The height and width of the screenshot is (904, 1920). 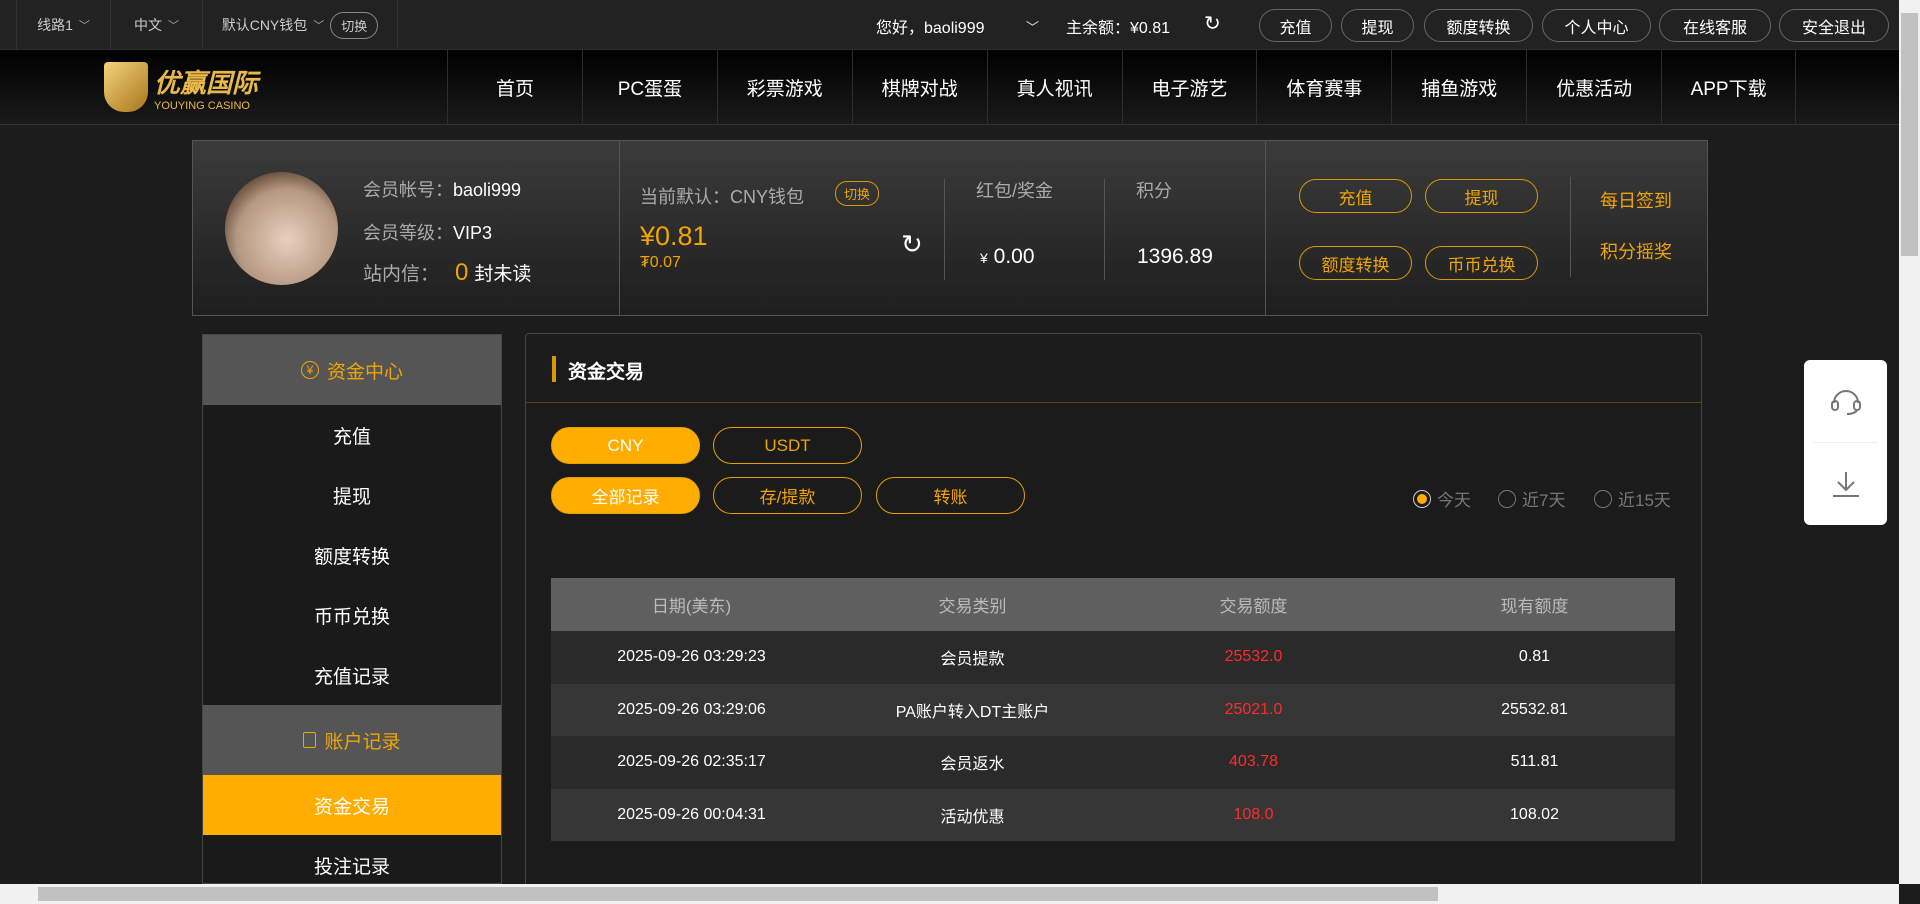 I want to click on unread-count: 0, so click(x=461, y=273).